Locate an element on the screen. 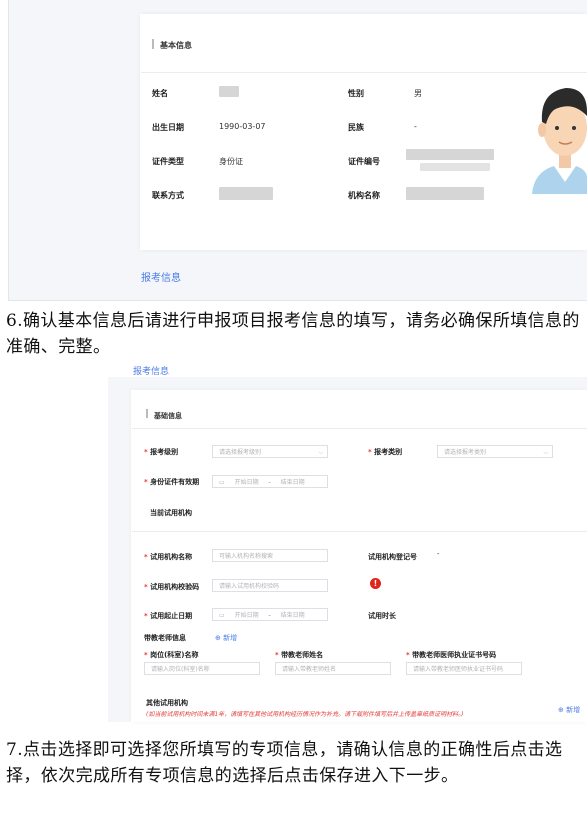 This screenshot has width=587, height=818. trial-date-range: ▭ 开始日期 - 结束日期 is located at coordinates (270, 614).